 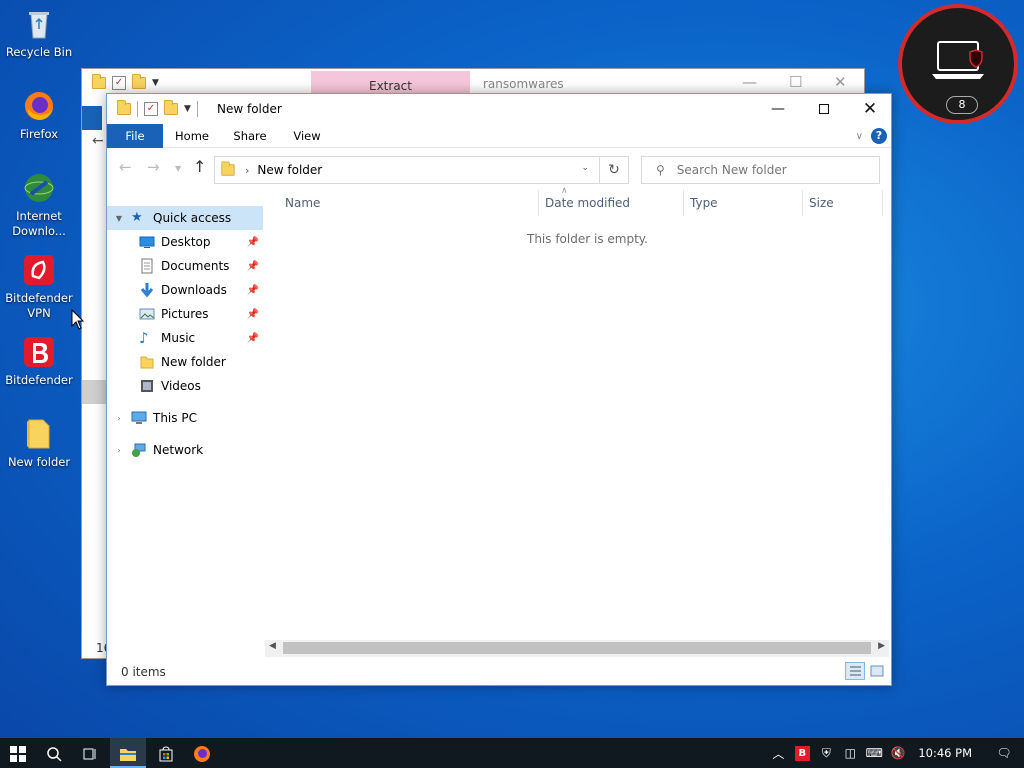 I want to click on tab-share: Share, so click(x=250, y=136).